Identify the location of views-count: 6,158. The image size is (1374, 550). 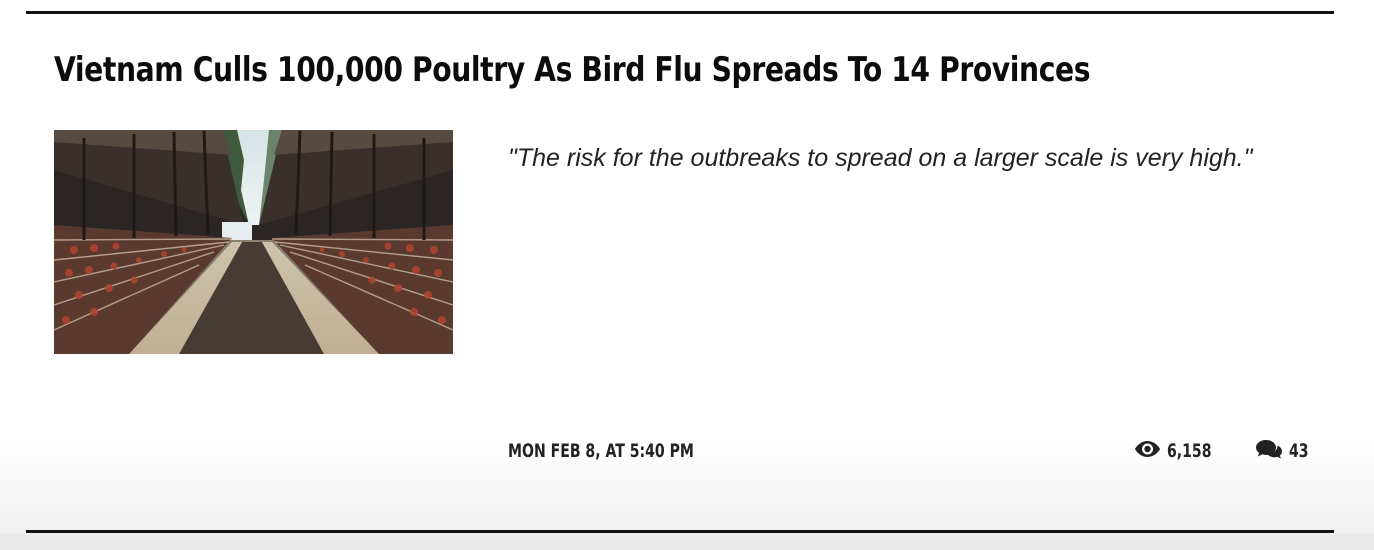
(1180, 451).